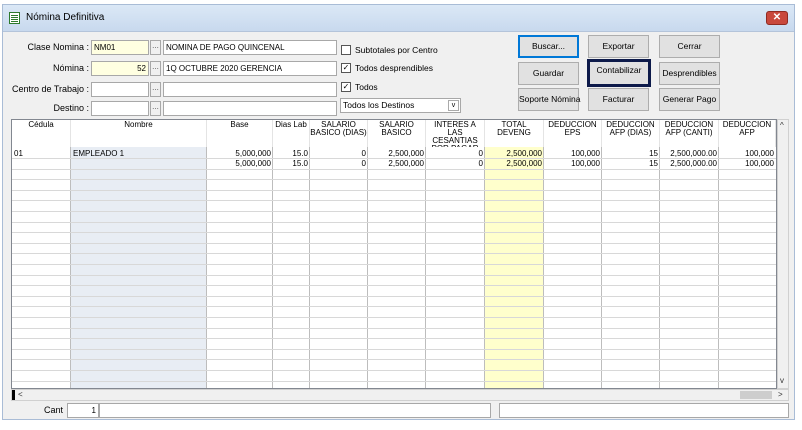 The image size is (802, 430). Describe the element at coordinates (631, 133) in the screenshot. I see `column-header-deduccion-afp-dias: DEDUCCION AFP (DIAS)` at that location.